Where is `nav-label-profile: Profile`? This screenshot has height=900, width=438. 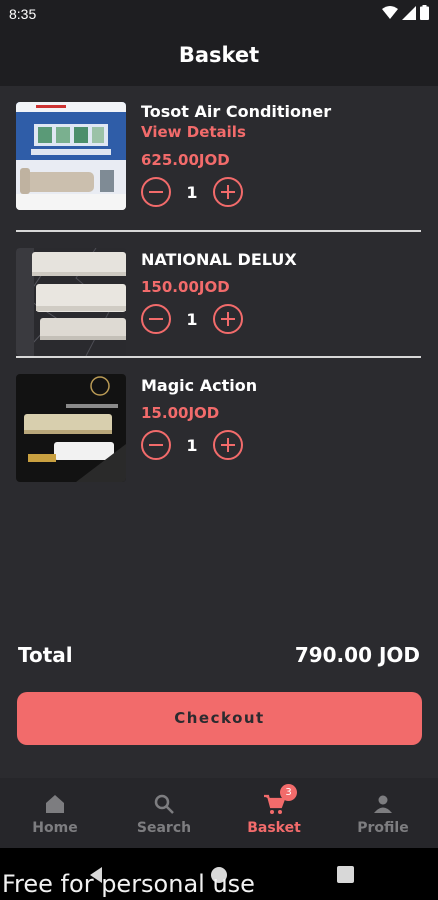 nav-label-profile: Profile is located at coordinates (383, 828).